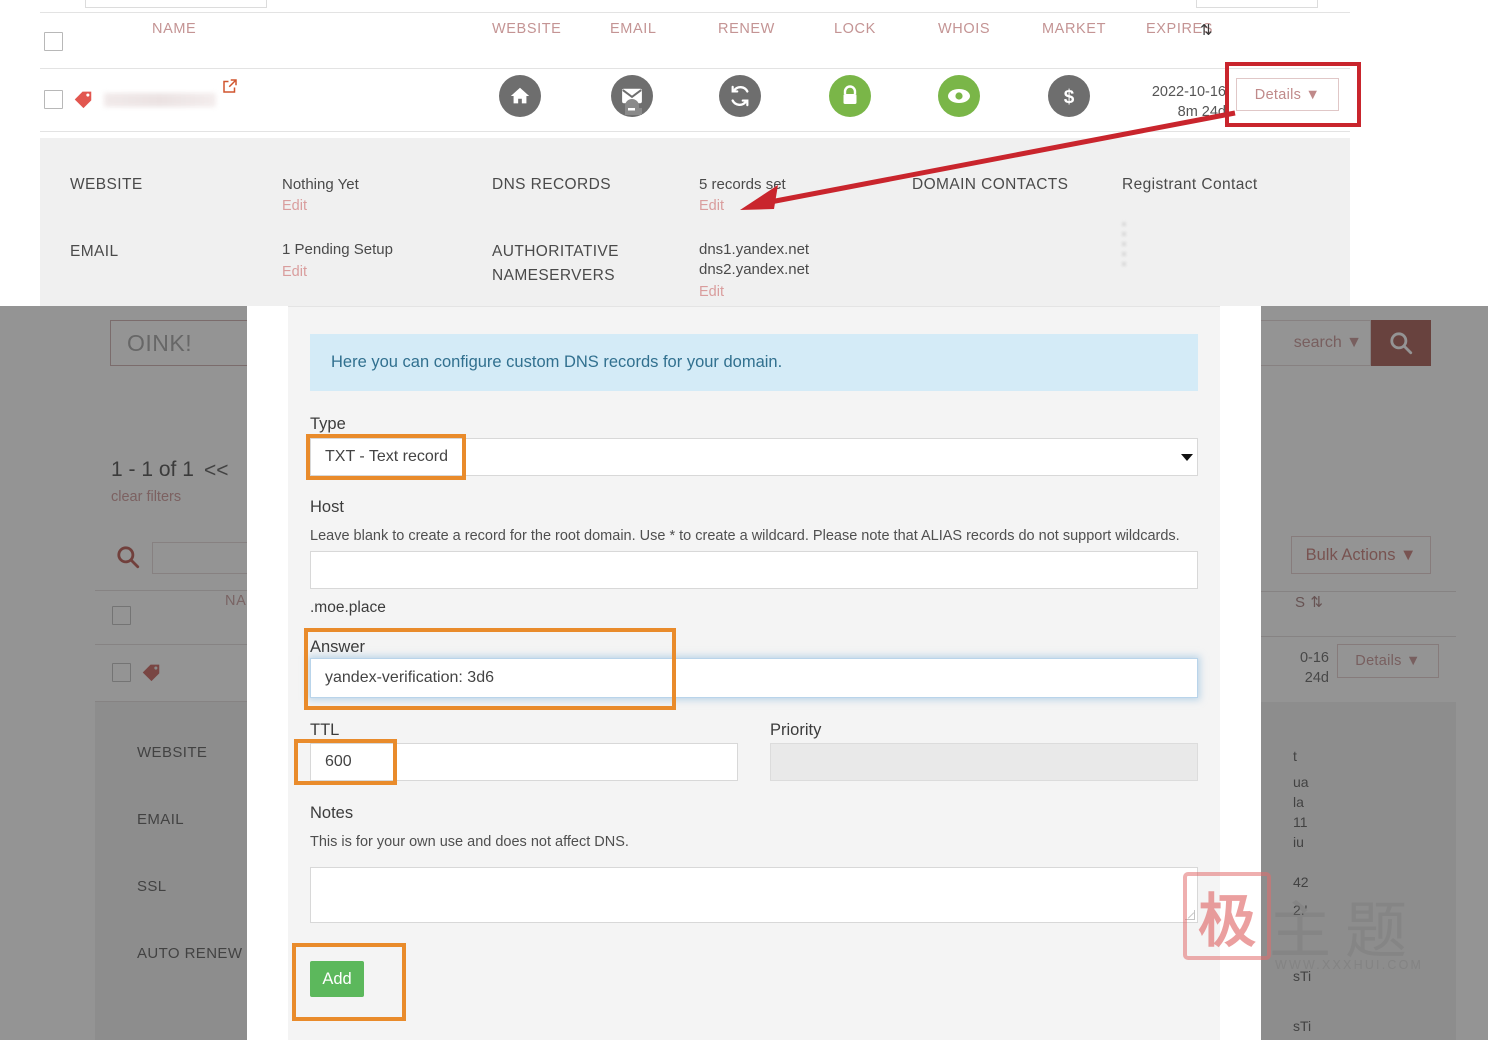  What do you see at coordinates (1298, 842) in the screenshot?
I see `background-registrant-frag-5: iu` at bounding box center [1298, 842].